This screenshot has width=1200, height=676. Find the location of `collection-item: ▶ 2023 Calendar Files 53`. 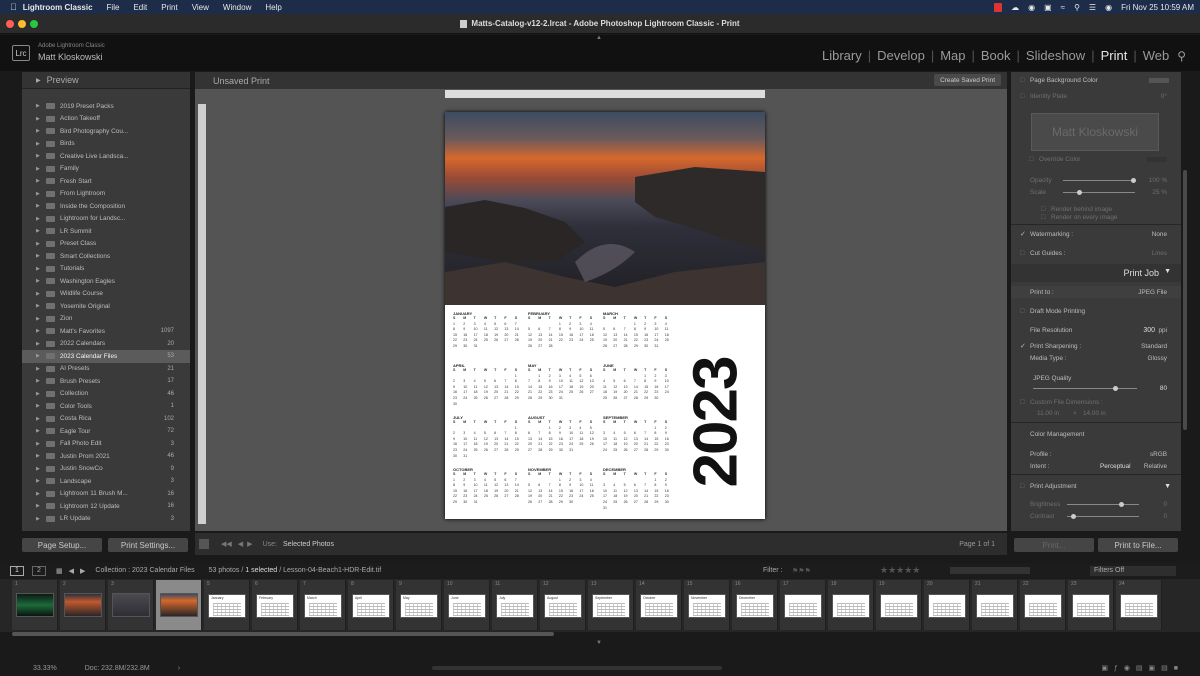

collection-item: ▶ 2023 Calendar Files 53 is located at coordinates (106, 356).